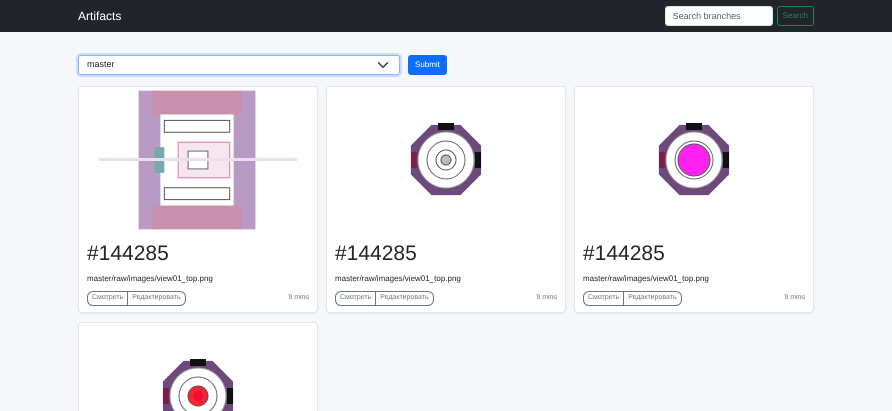 The image size is (892, 411). I want to click on search-button: Search, so click(795, 16).